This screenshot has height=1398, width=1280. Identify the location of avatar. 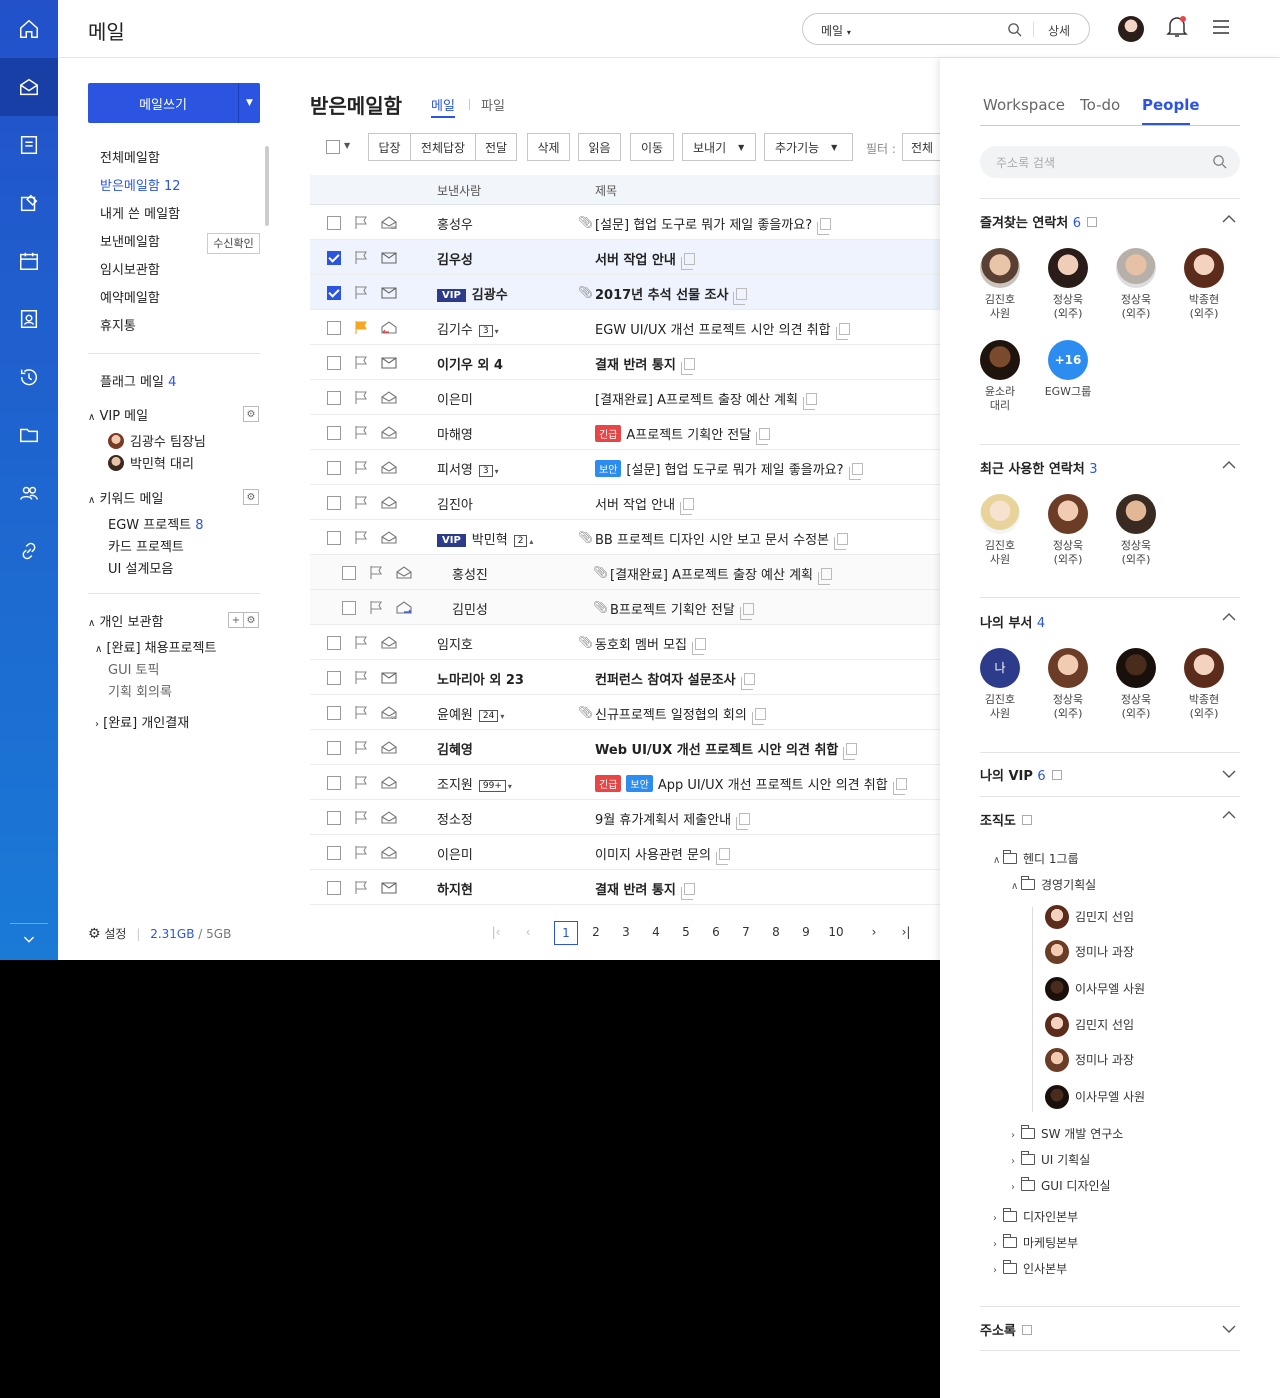
(1131, 29).